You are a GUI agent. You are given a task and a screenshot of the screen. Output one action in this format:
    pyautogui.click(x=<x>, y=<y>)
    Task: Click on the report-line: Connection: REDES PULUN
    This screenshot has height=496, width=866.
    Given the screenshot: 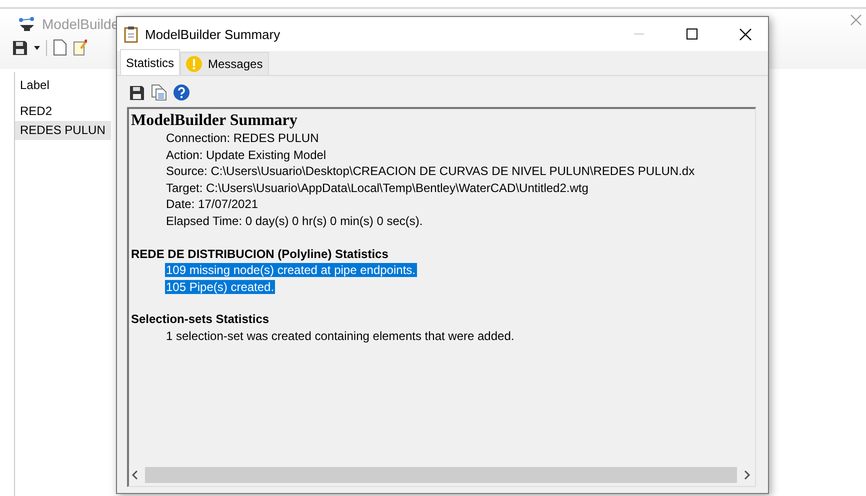 What is the action you would take?
    pyautogui.click(x=242, y=138)
    